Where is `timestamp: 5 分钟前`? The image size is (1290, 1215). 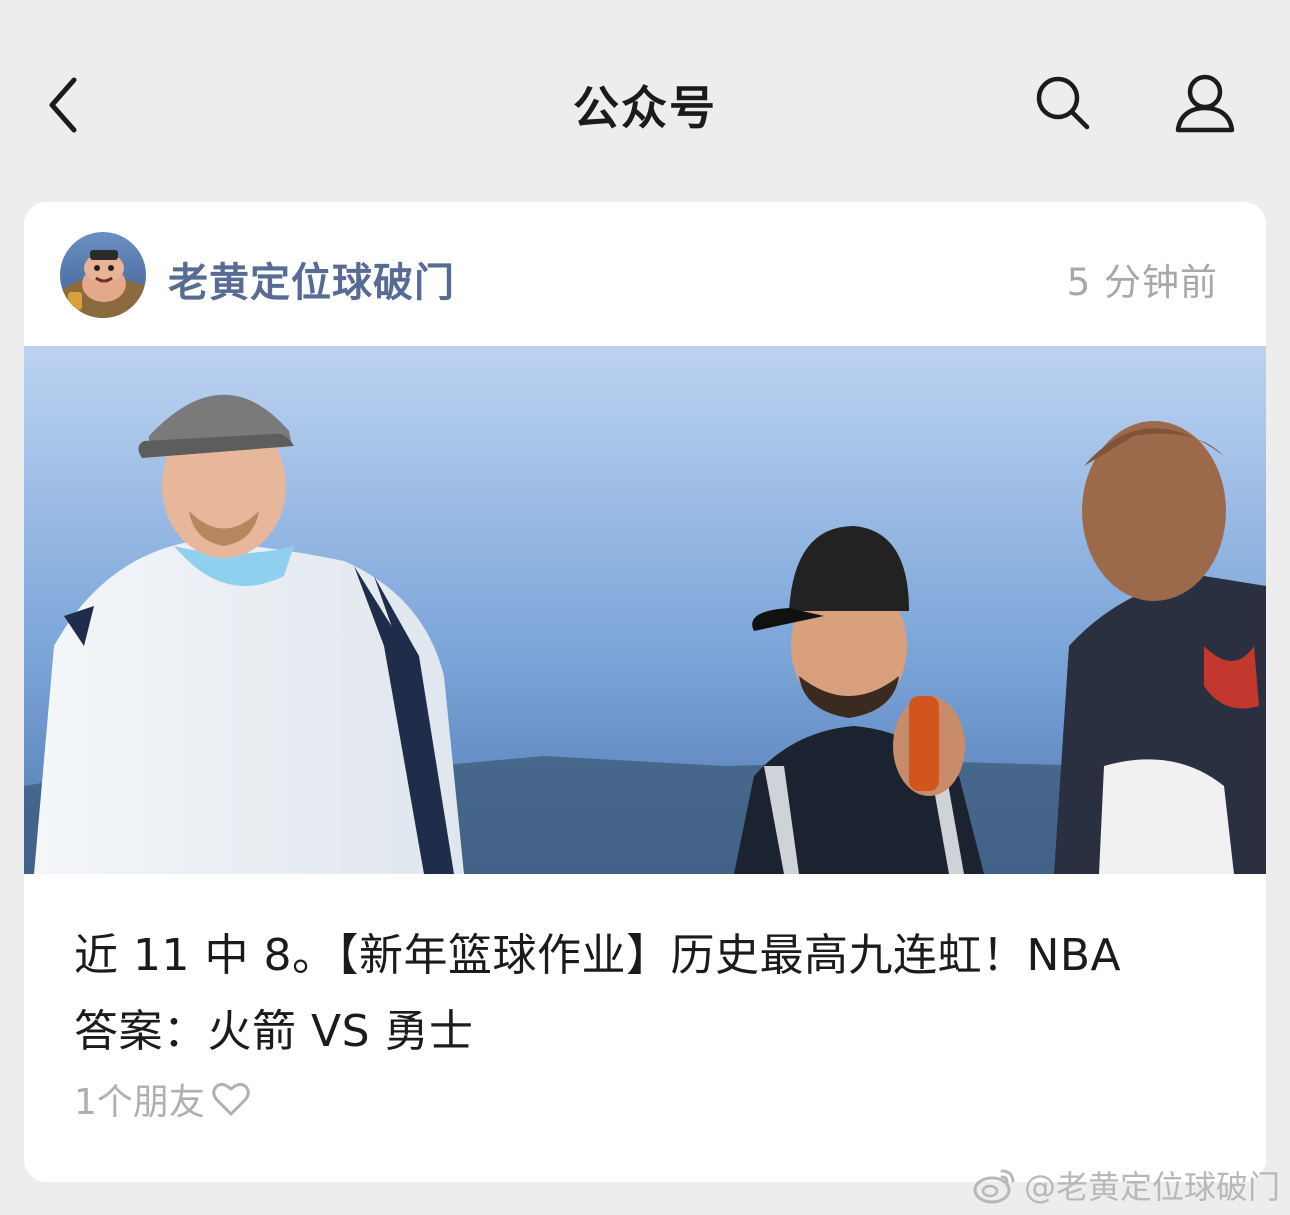 timestamp: 5 分钟前 is located at coordinates (1142, 282).